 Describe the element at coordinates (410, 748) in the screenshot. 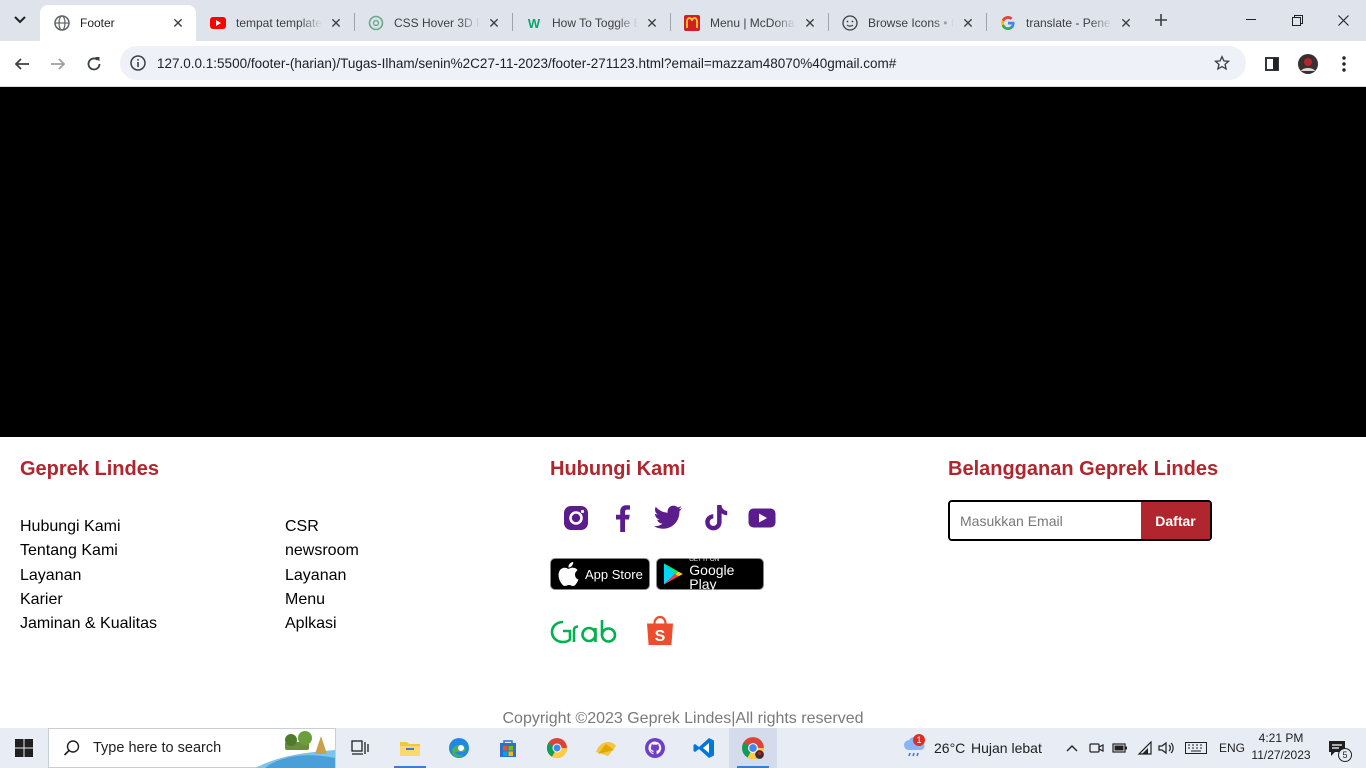

I see `file-explorer-app` at that location.